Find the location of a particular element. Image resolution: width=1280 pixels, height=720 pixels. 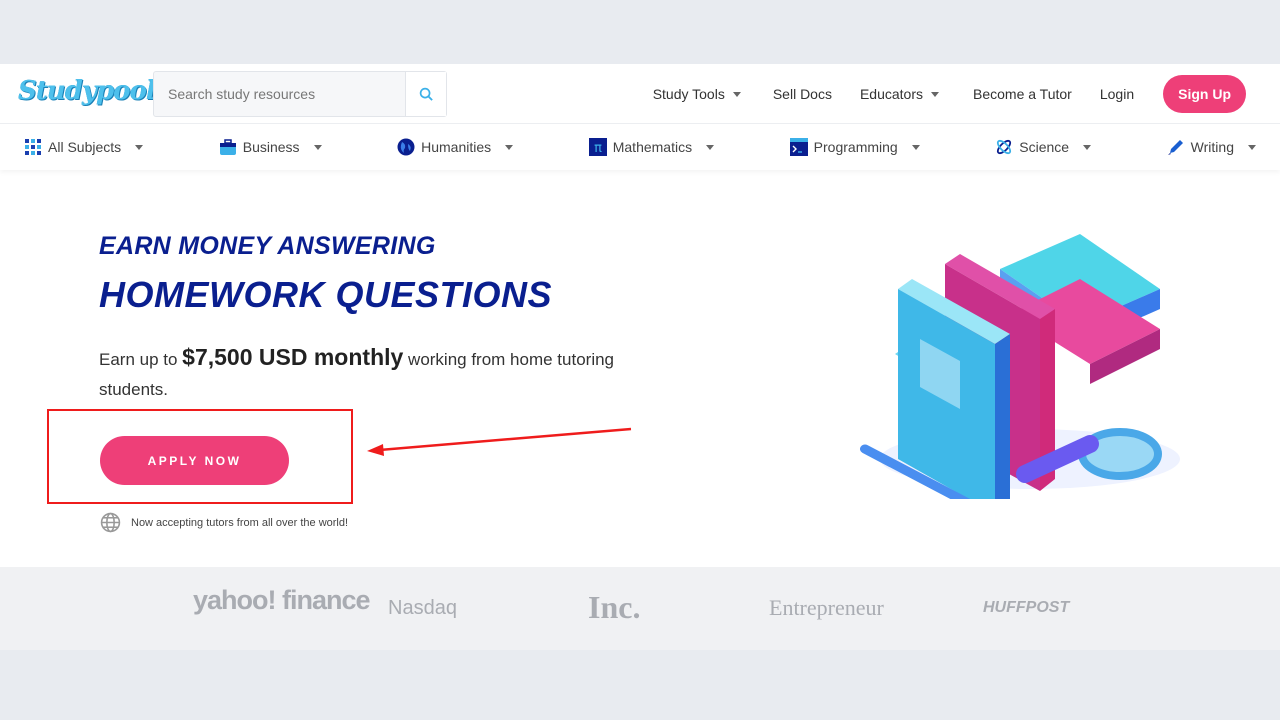

nav-study-tools: Study Tools is located at coordinates (697, 94).